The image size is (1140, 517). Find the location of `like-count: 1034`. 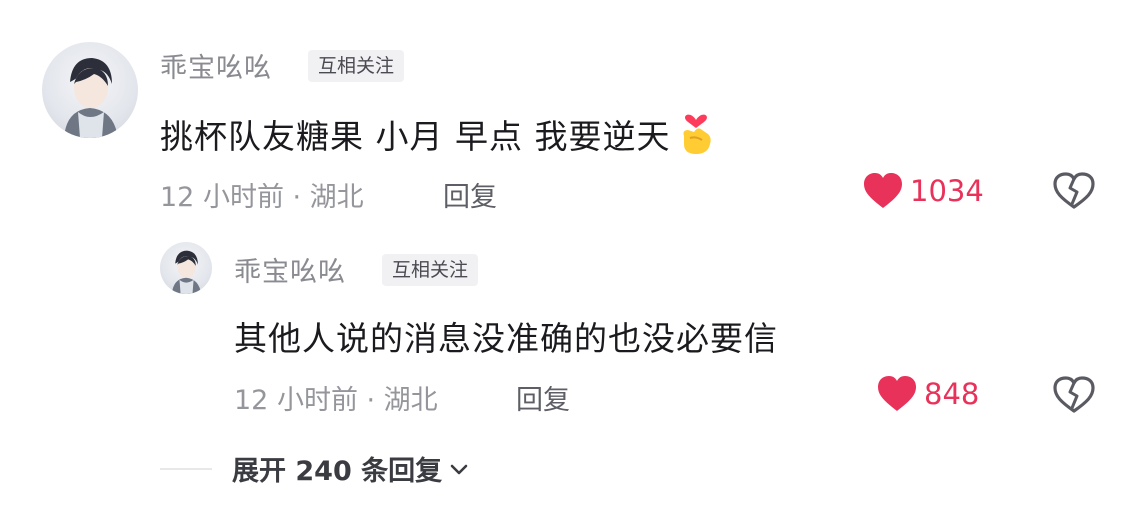

like-count: 1034 is located at coordinates (947, 191).